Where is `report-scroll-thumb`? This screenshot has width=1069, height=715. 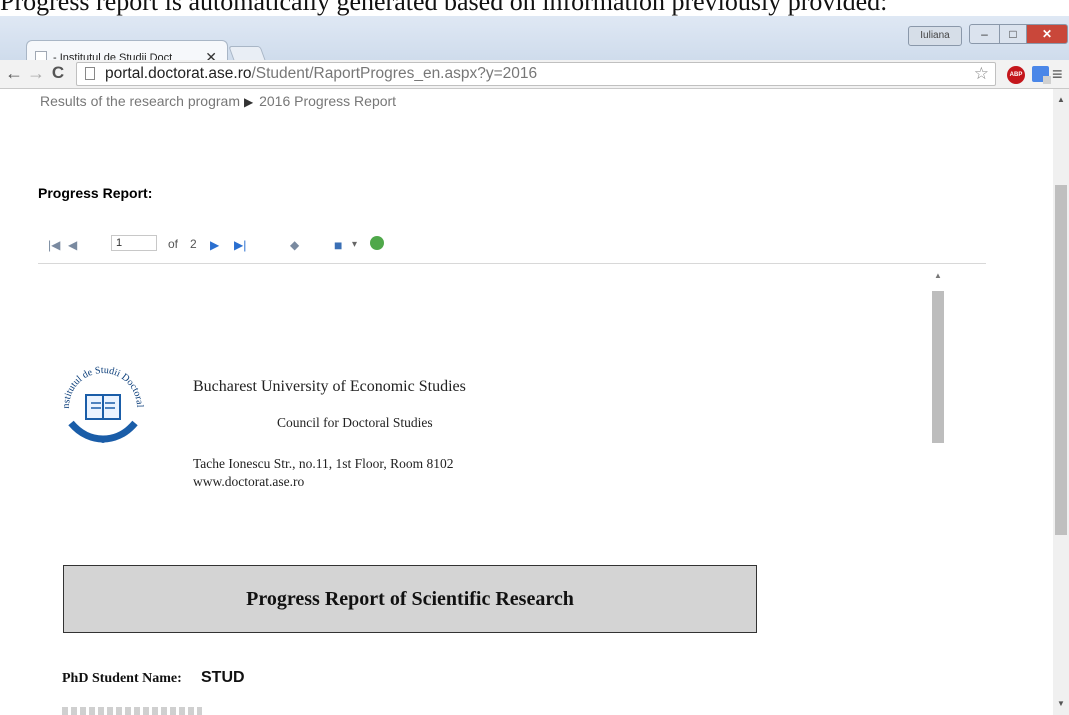 report-scroll-thumb is located at coordinates (938, 367).